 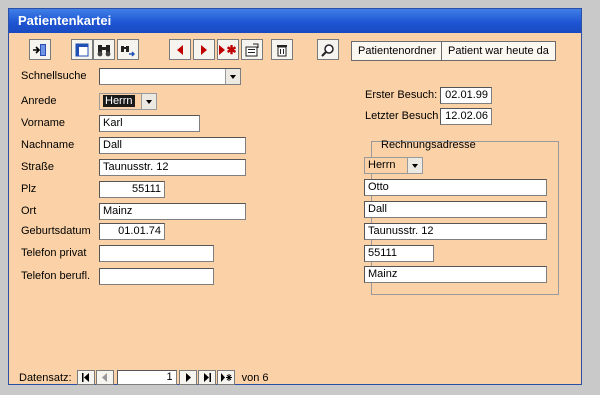 I want to click on arrow-left-icon, so click(x=180, y=49).